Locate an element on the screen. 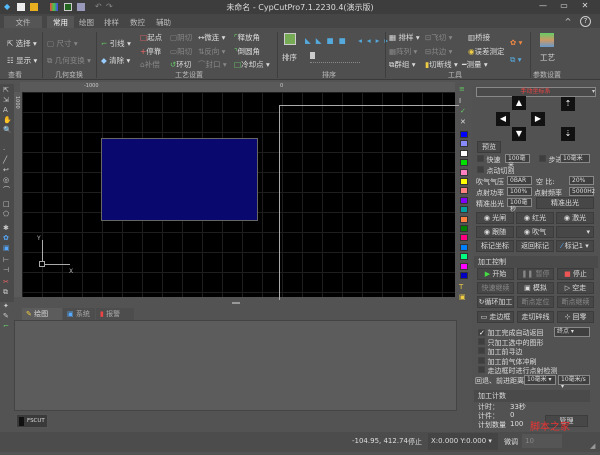 The image size is (600, 455). splitter-handle is located at coordinates (236, 303).